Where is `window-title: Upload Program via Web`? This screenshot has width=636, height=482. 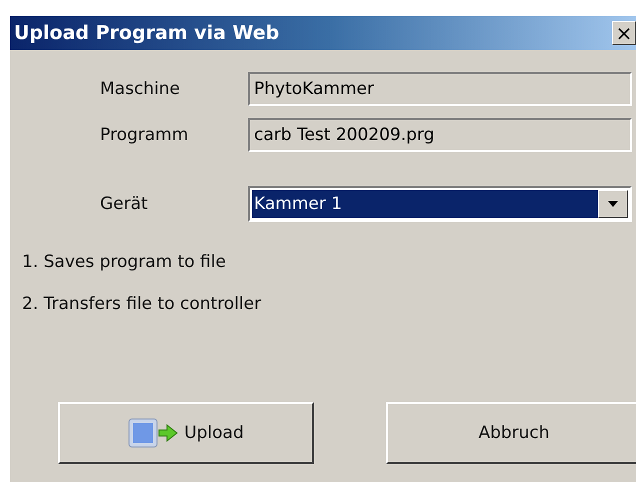
window-title: Upload Program via Web is located at coordinates (147, 33).